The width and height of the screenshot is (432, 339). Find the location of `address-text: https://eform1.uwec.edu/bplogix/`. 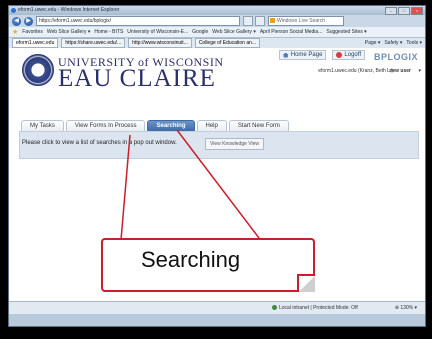

address-text: https://eform1.uwec.edu/bplogix/ is located at coordinates (75, 21).